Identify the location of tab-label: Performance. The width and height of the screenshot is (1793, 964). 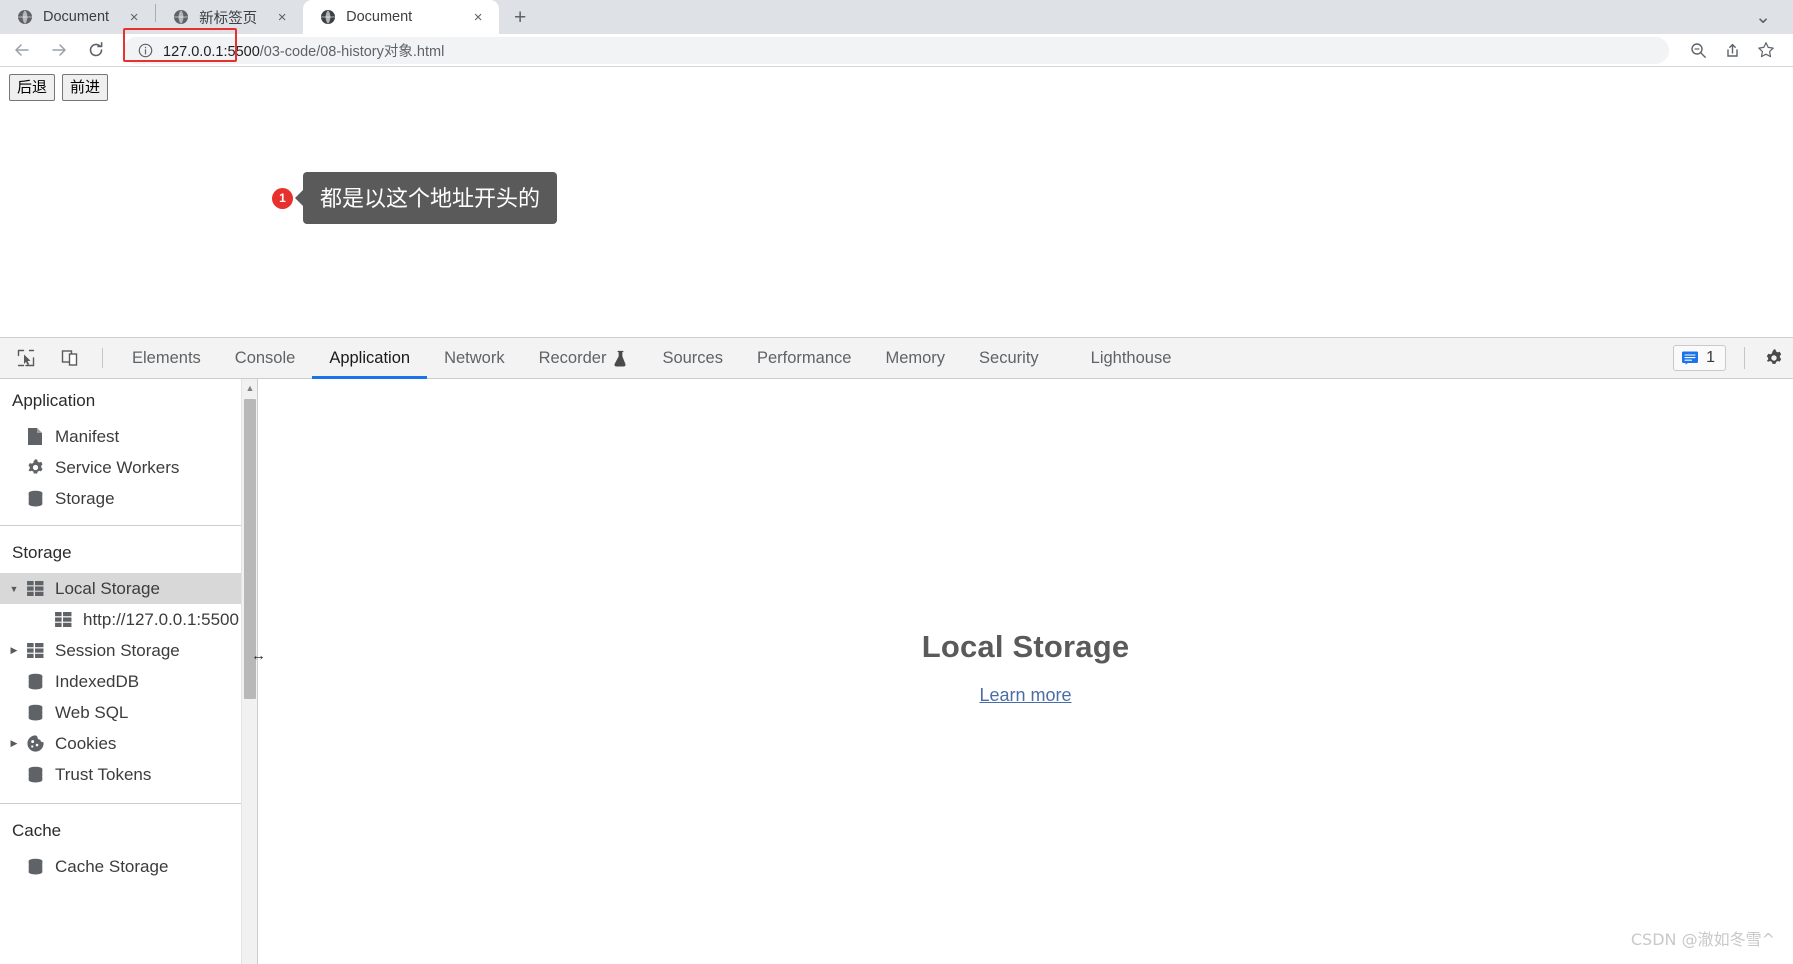
(804, 357).